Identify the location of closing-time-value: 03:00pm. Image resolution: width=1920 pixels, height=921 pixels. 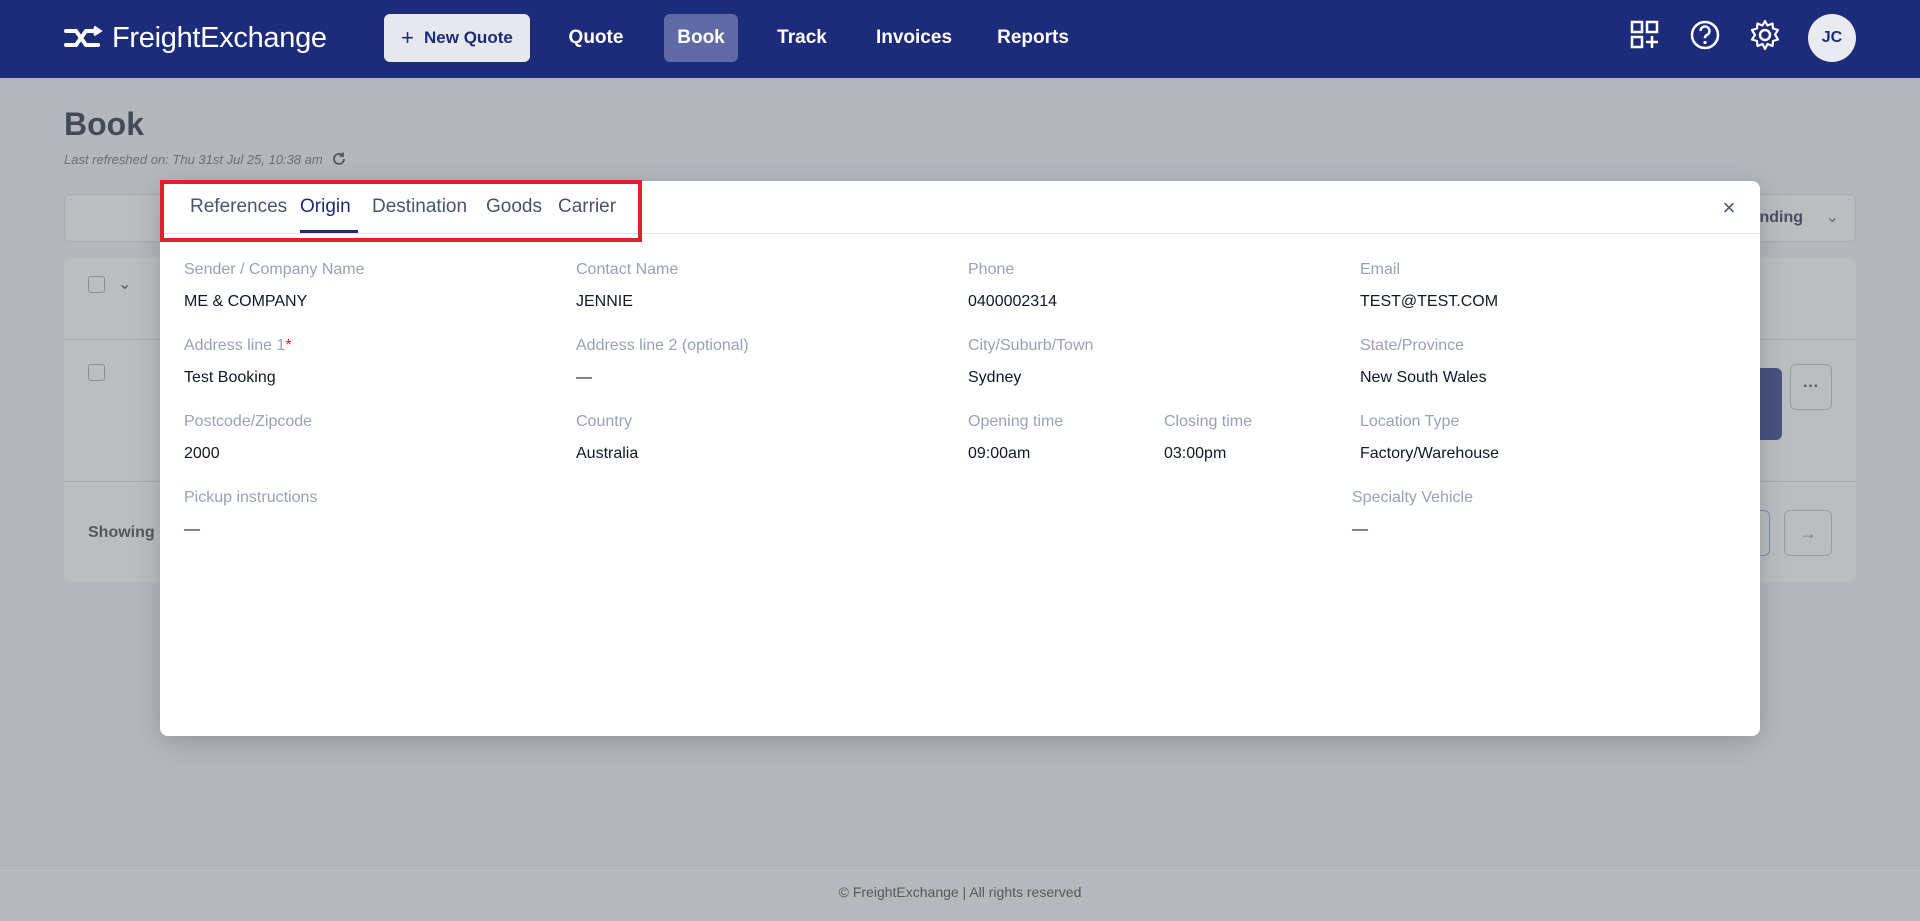
(1195, 453).